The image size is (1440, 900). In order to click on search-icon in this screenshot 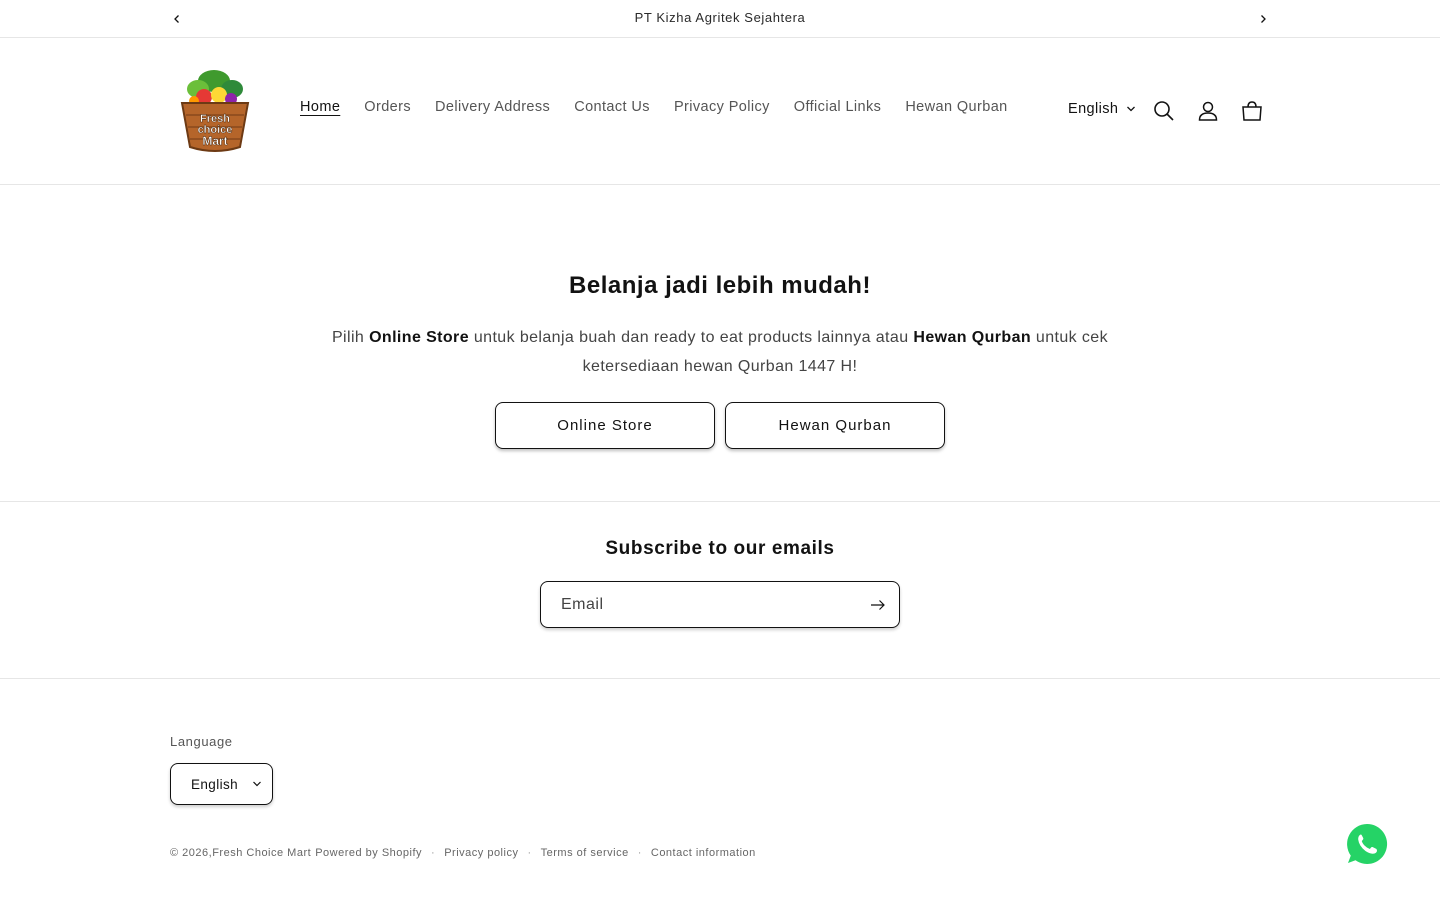, I will do `click(1164, 111)`.